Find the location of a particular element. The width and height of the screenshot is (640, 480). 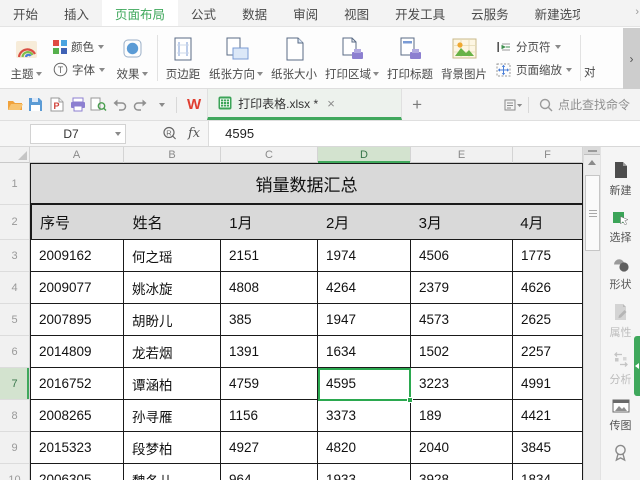

save-button is located at coordinates (35, 105).